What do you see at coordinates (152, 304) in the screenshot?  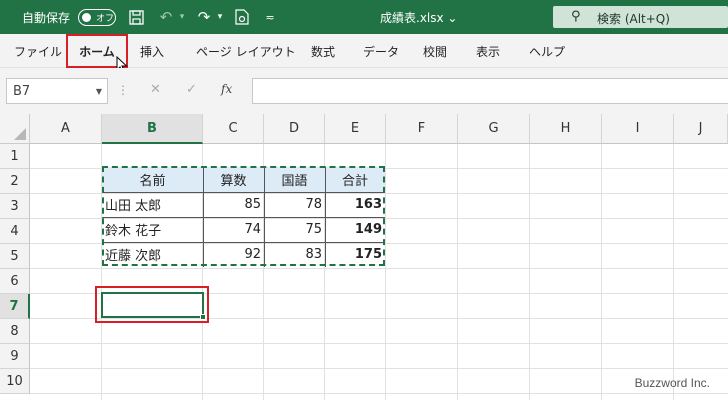 I see `highlight-box` at bounding box center [152, 304].